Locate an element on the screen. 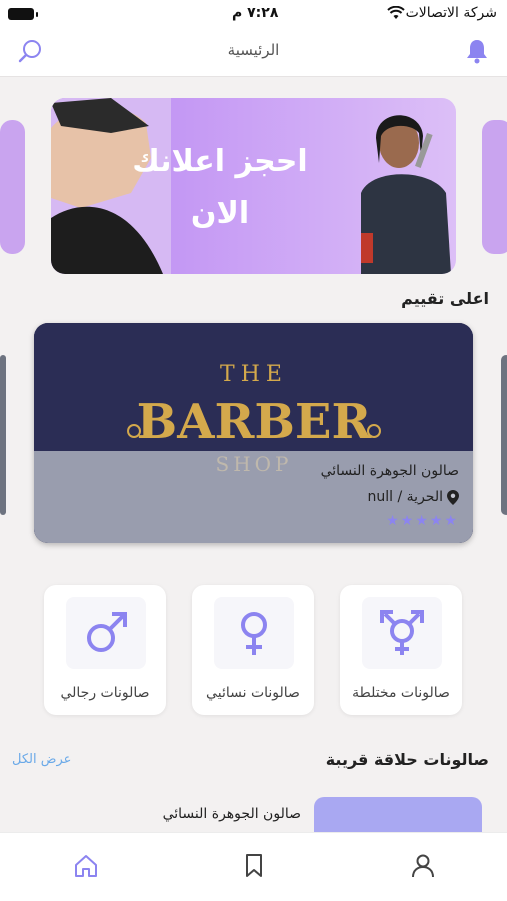  ad-line-2: الان is located at coordinates (220, 213).